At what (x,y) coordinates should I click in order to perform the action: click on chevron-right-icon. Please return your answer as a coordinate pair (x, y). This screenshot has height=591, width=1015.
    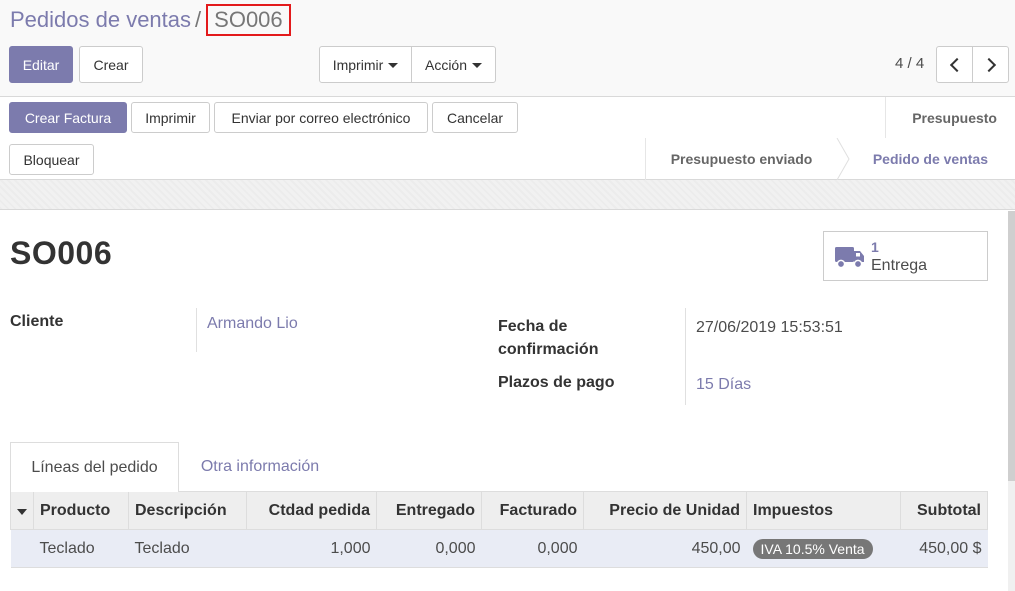
    Looking at the image, I should click on (988, 64).